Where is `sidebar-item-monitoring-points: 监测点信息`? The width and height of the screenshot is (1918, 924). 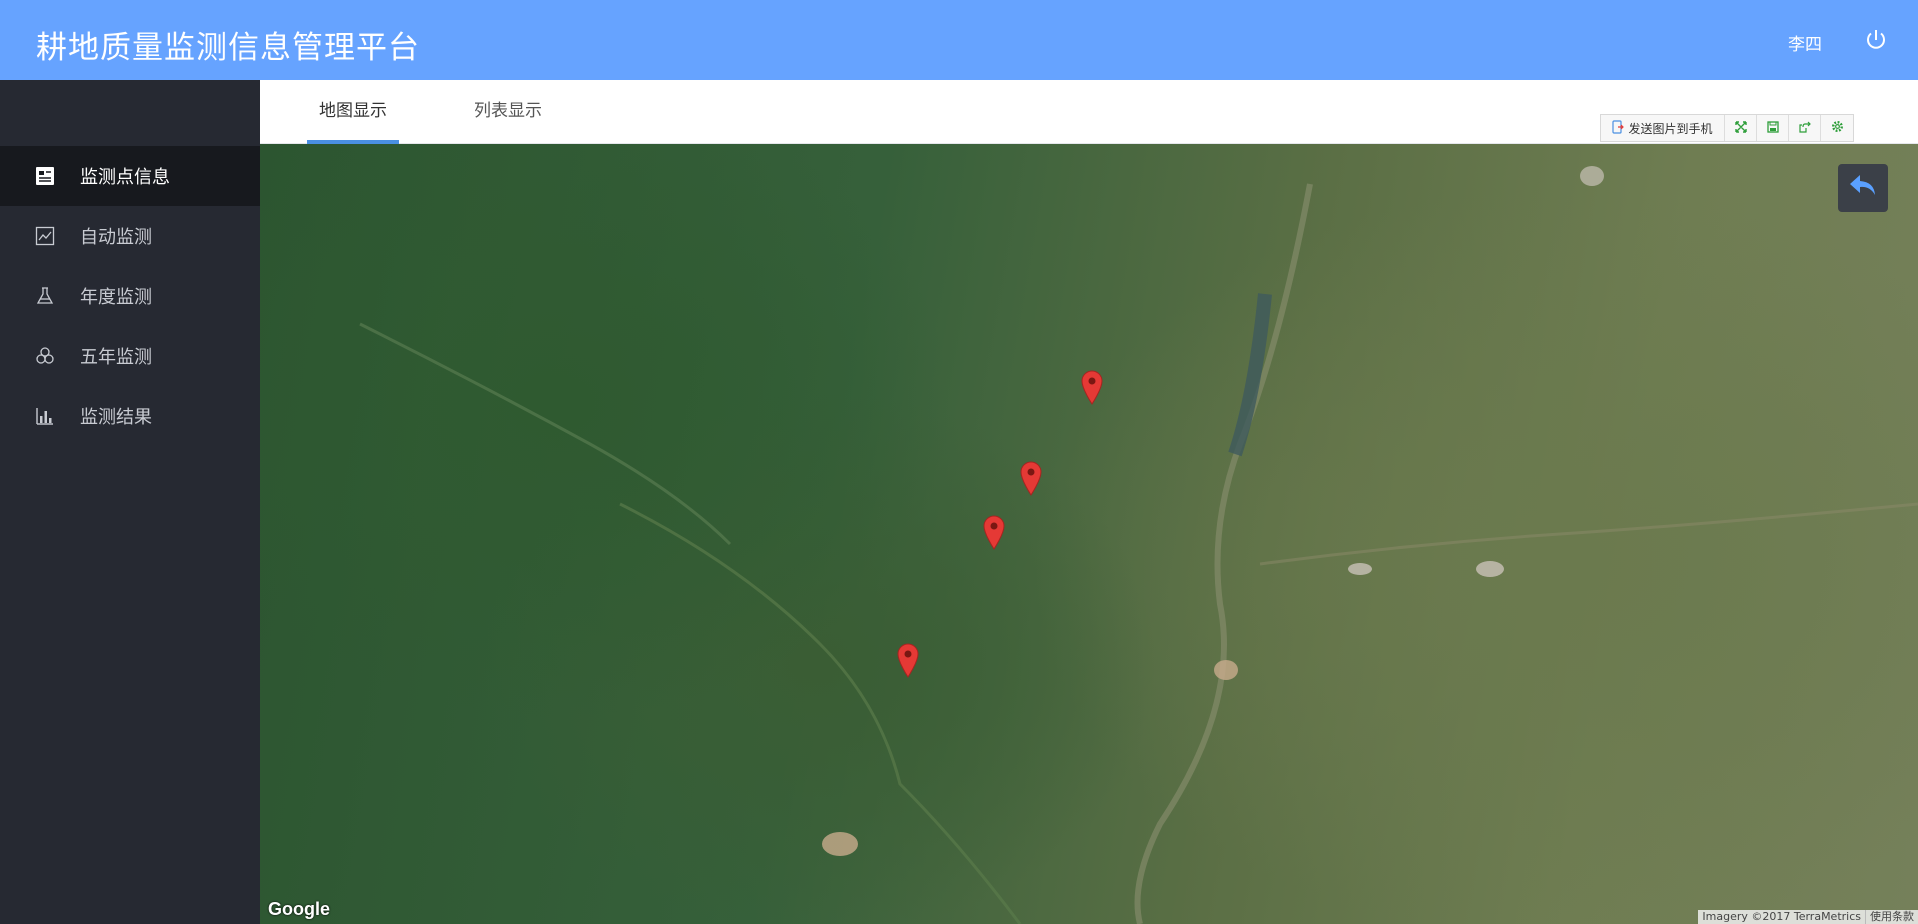
sidebar-item-monitoring-points: 监测点信息 is located at coordinates (130, 176).